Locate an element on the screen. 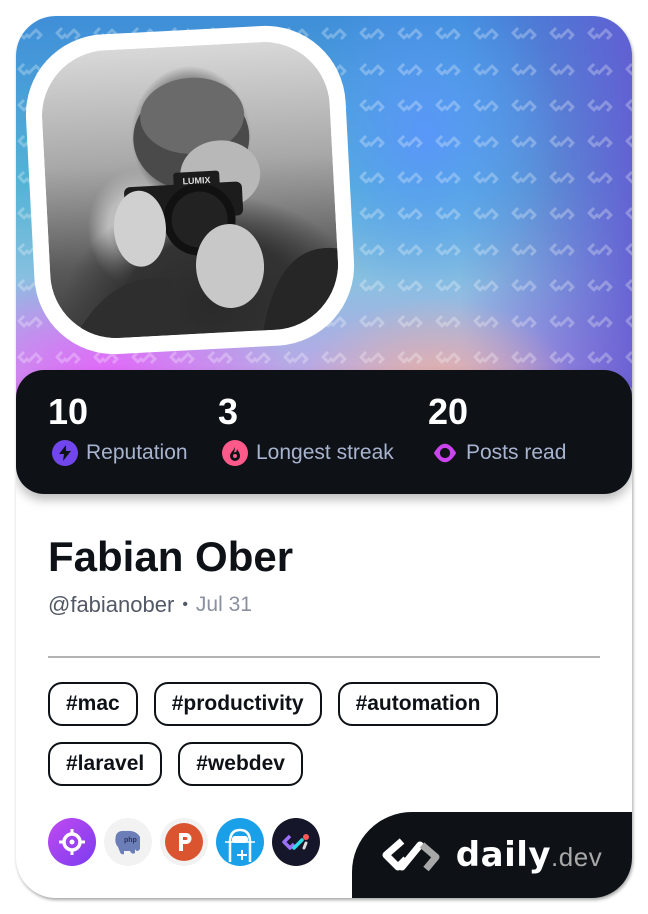 This screenshot has height=914, width=648. avatar-photo-illustration: LUMIX is located at coordinates (207, 209).